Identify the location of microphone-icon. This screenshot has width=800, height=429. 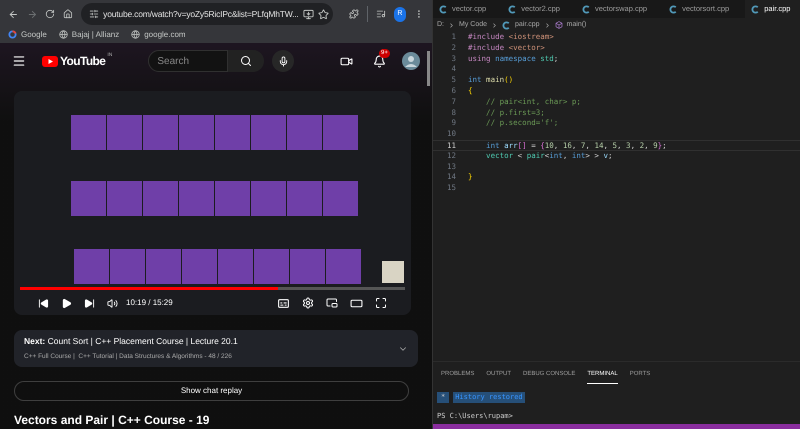
(283, 61).